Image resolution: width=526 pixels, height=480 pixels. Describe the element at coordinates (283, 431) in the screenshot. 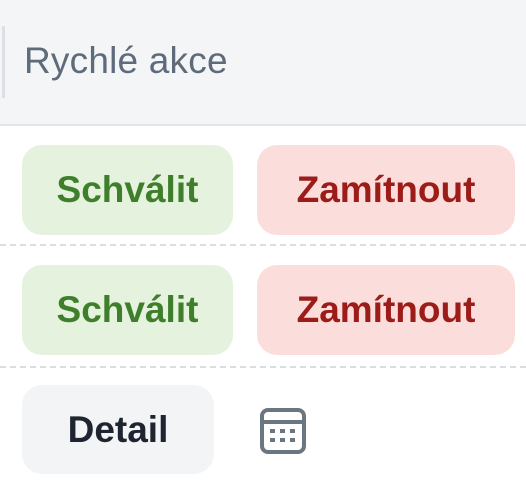

I see `calendar-icon` at that location.